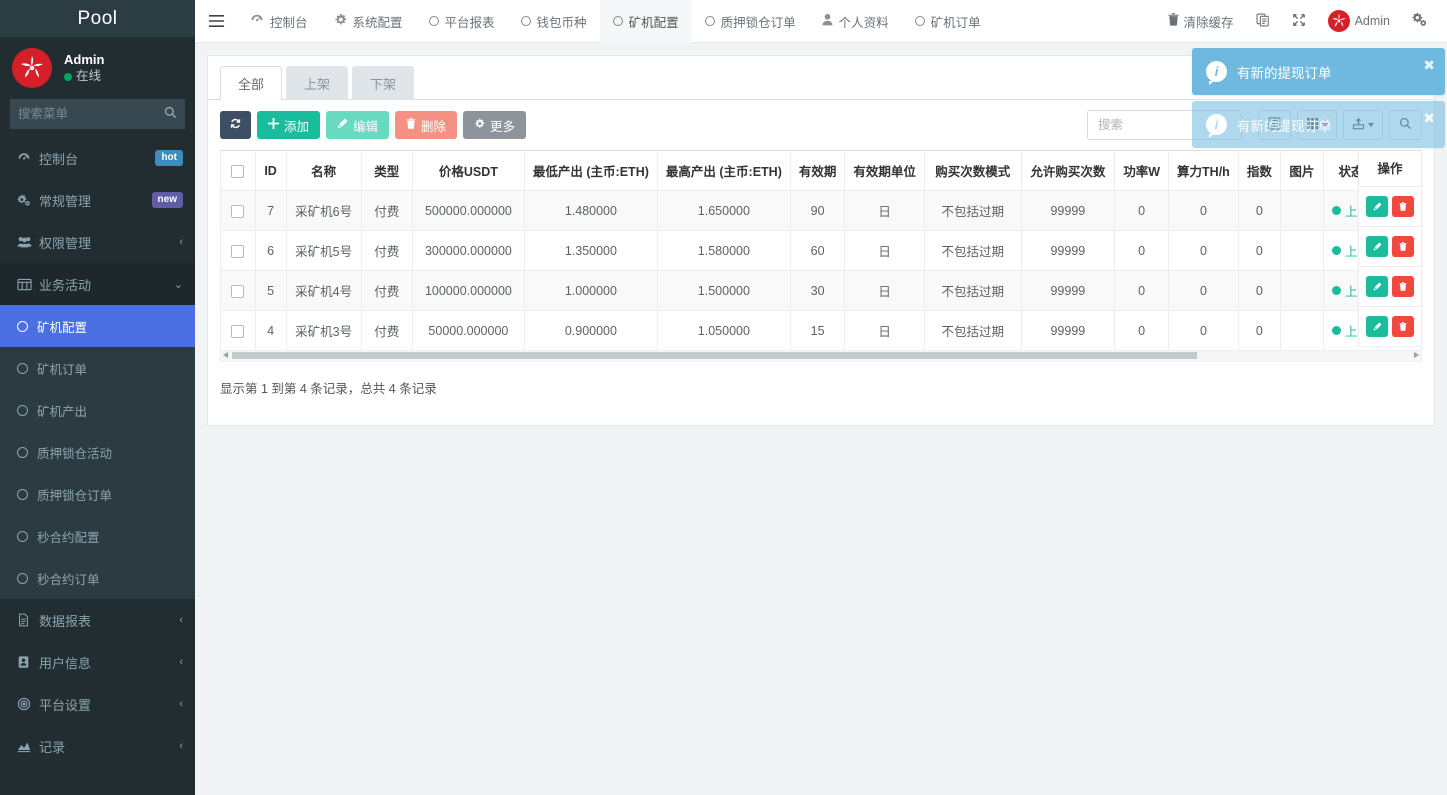 Image resolution: width=1447 pixels, height=795 pixels. Describe the element at coordinates (709, 21) in the screenshot. I see `circle-icon` at that location.